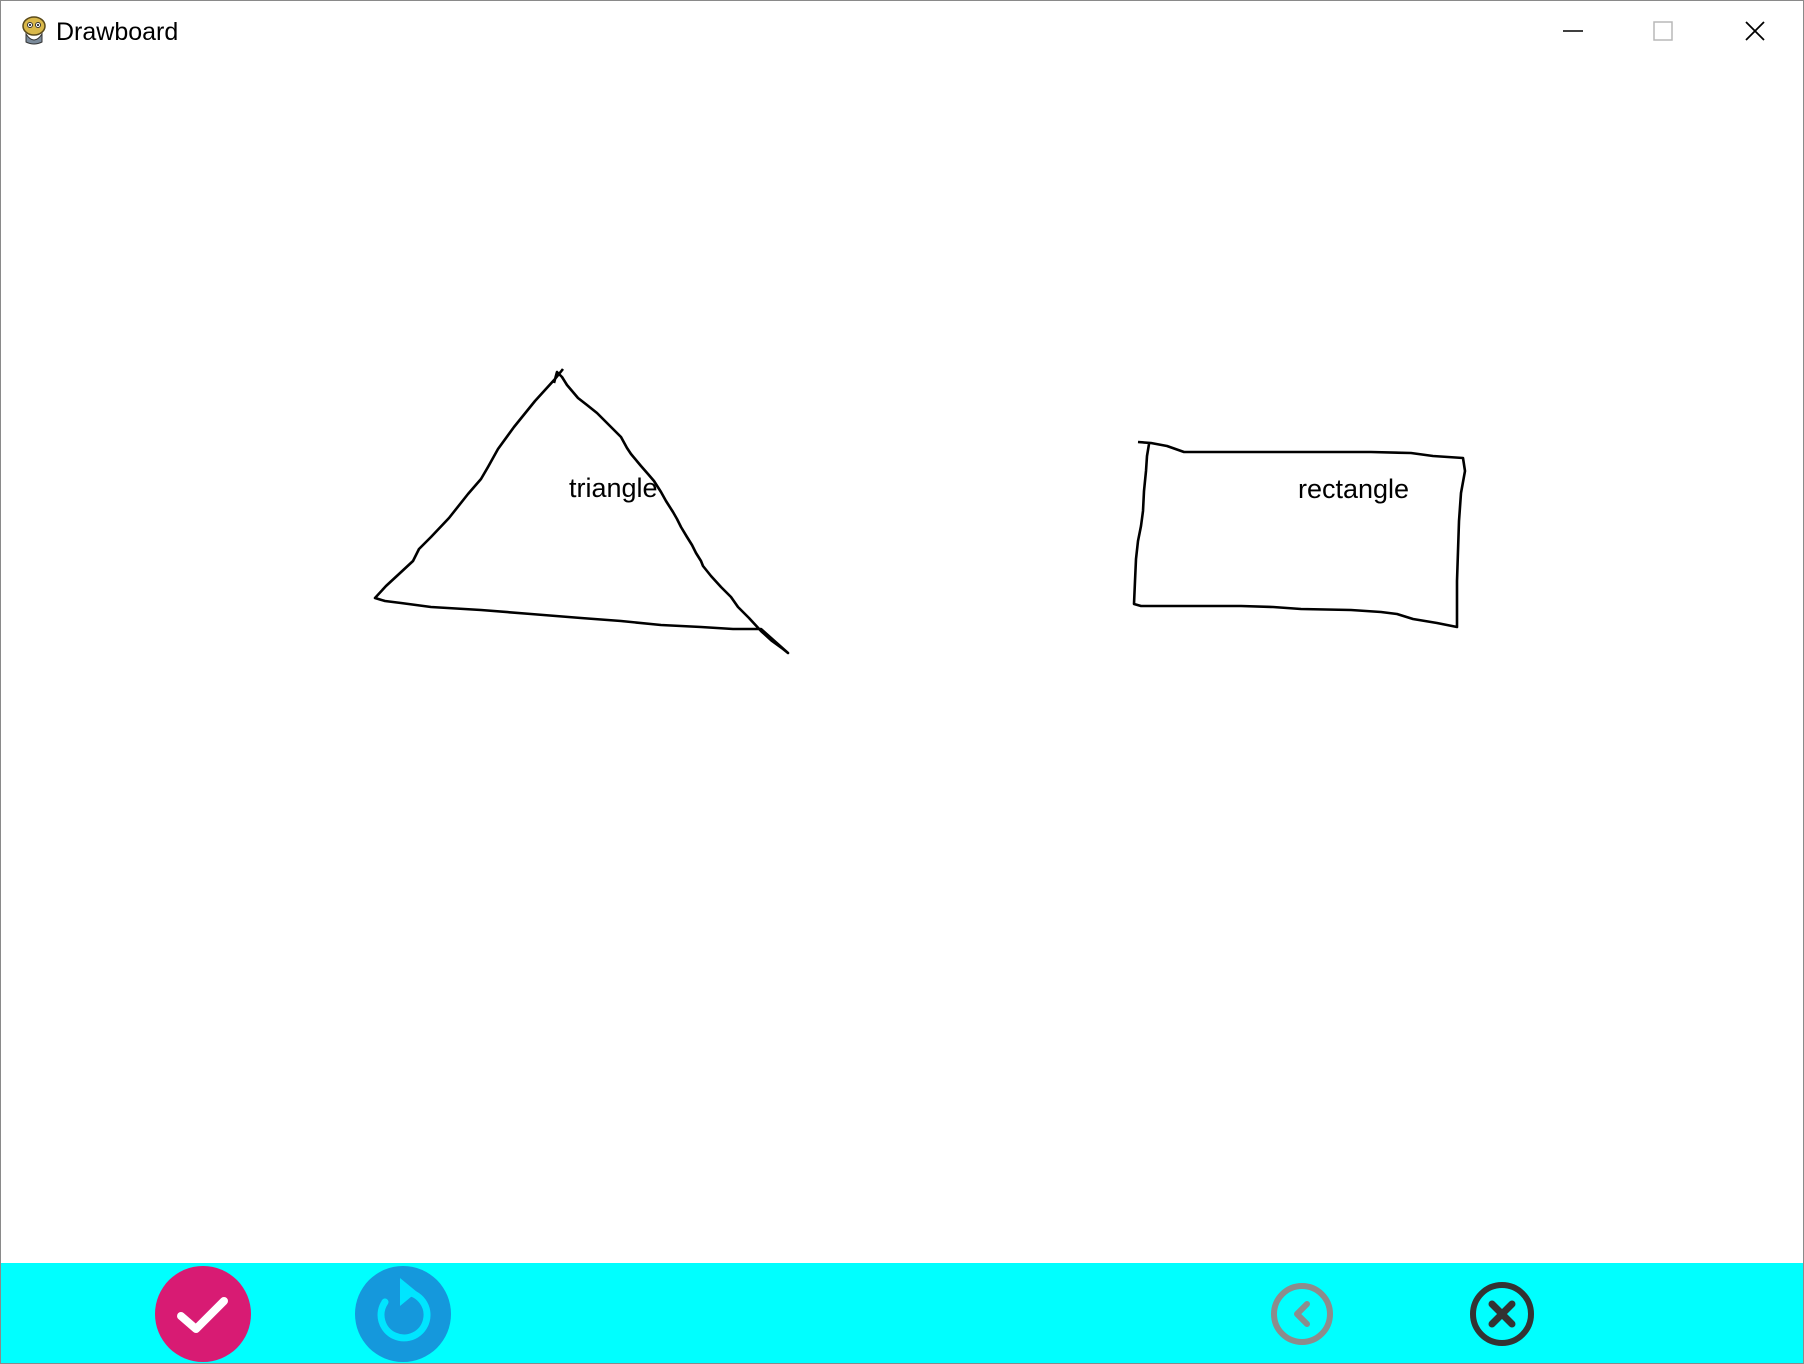  I want to click on chevron-left-circle-icon, so click(1302, 1314).